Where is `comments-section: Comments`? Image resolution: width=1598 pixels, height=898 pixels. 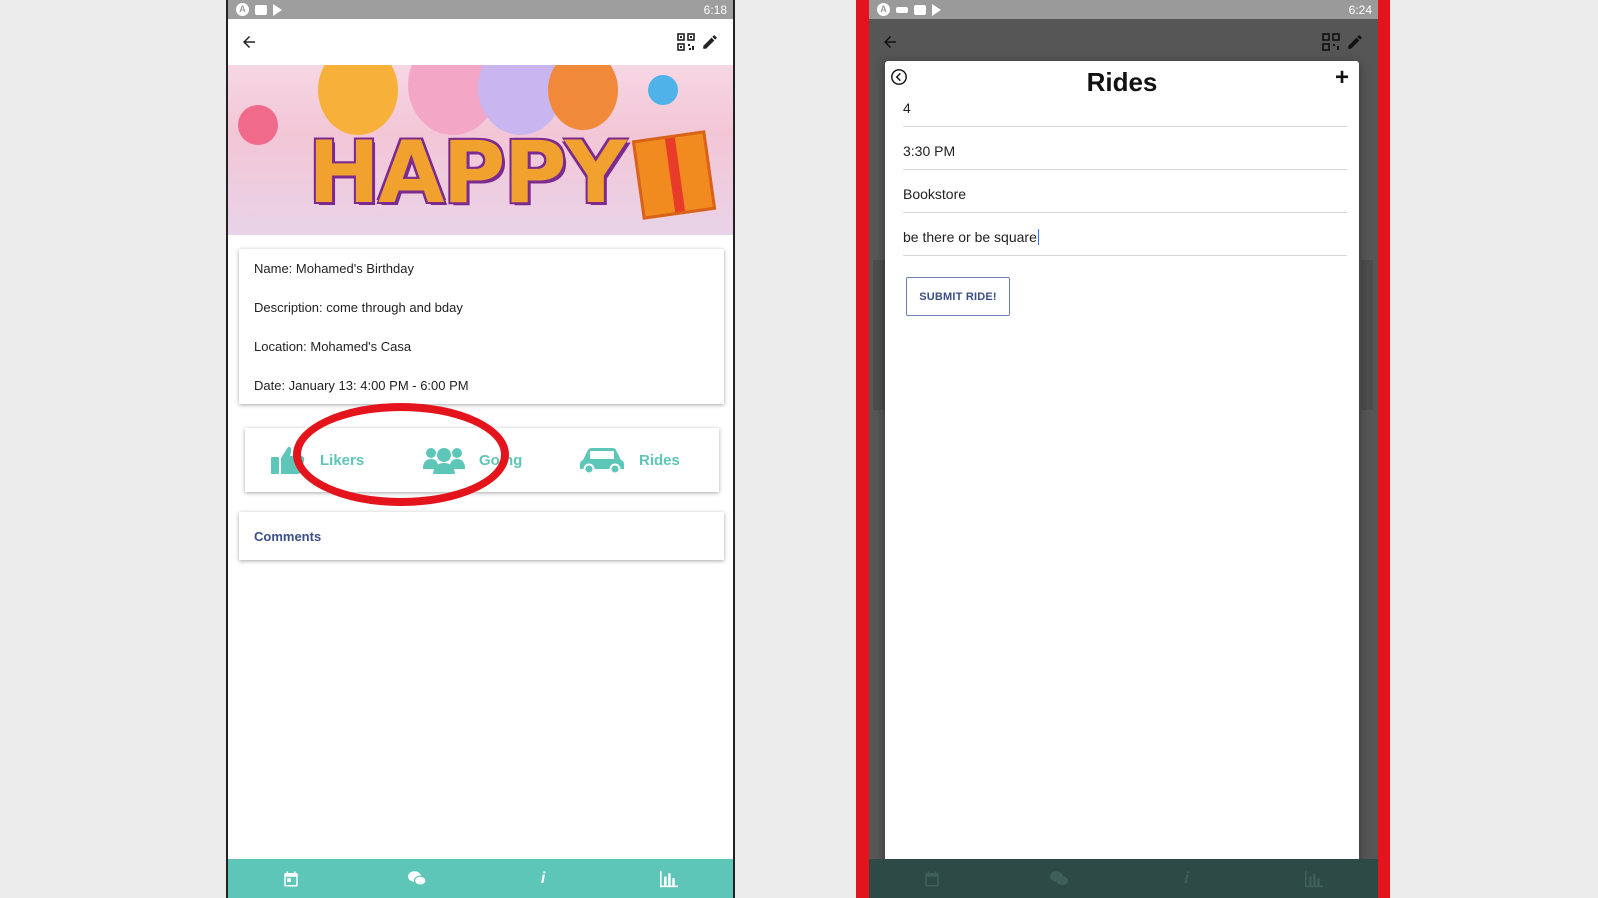 comments-section: Comments is located at coordinates (481, 536).